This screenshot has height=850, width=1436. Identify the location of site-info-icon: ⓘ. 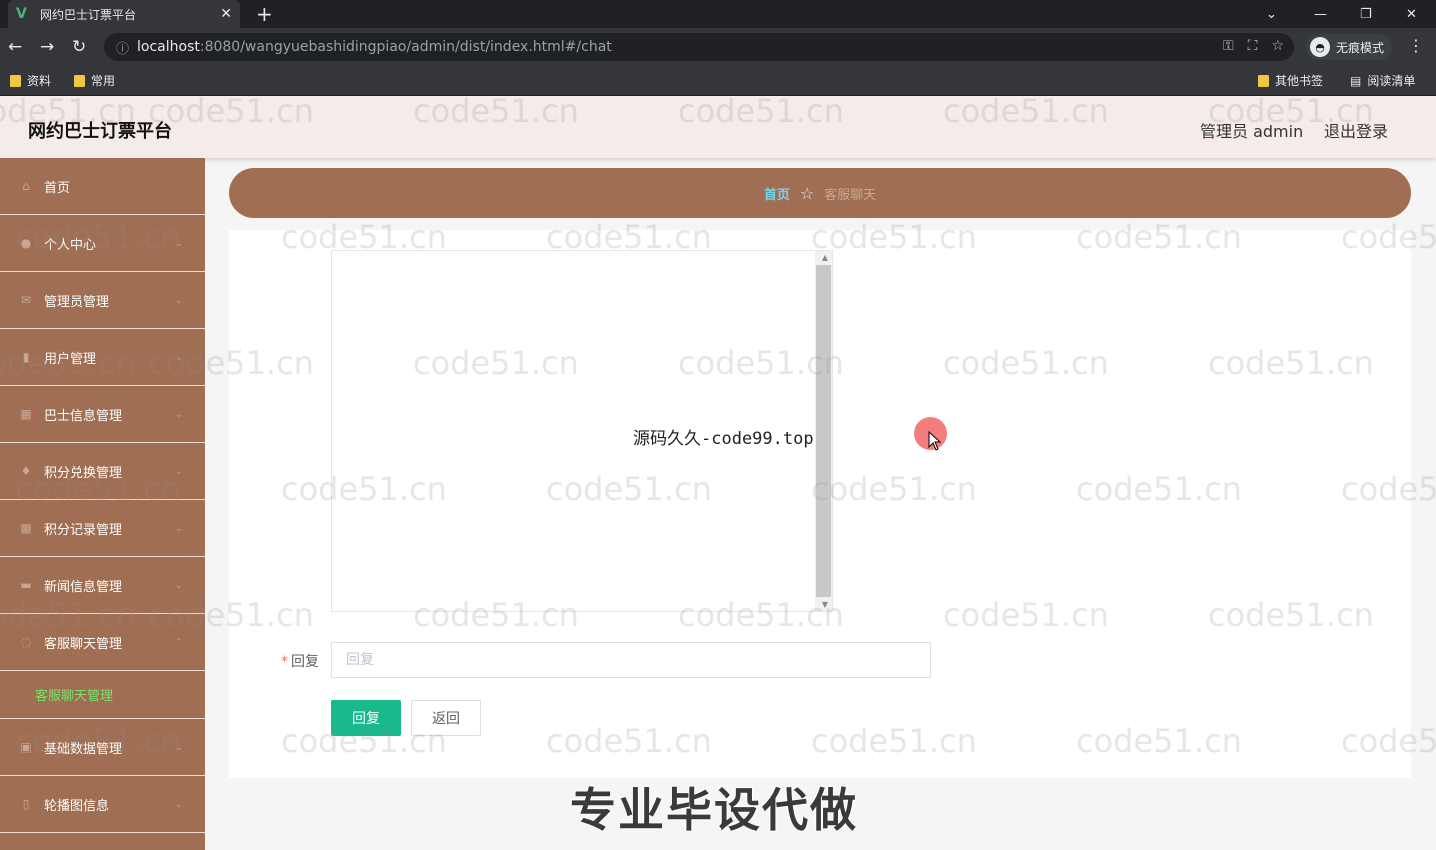
(122, 47).